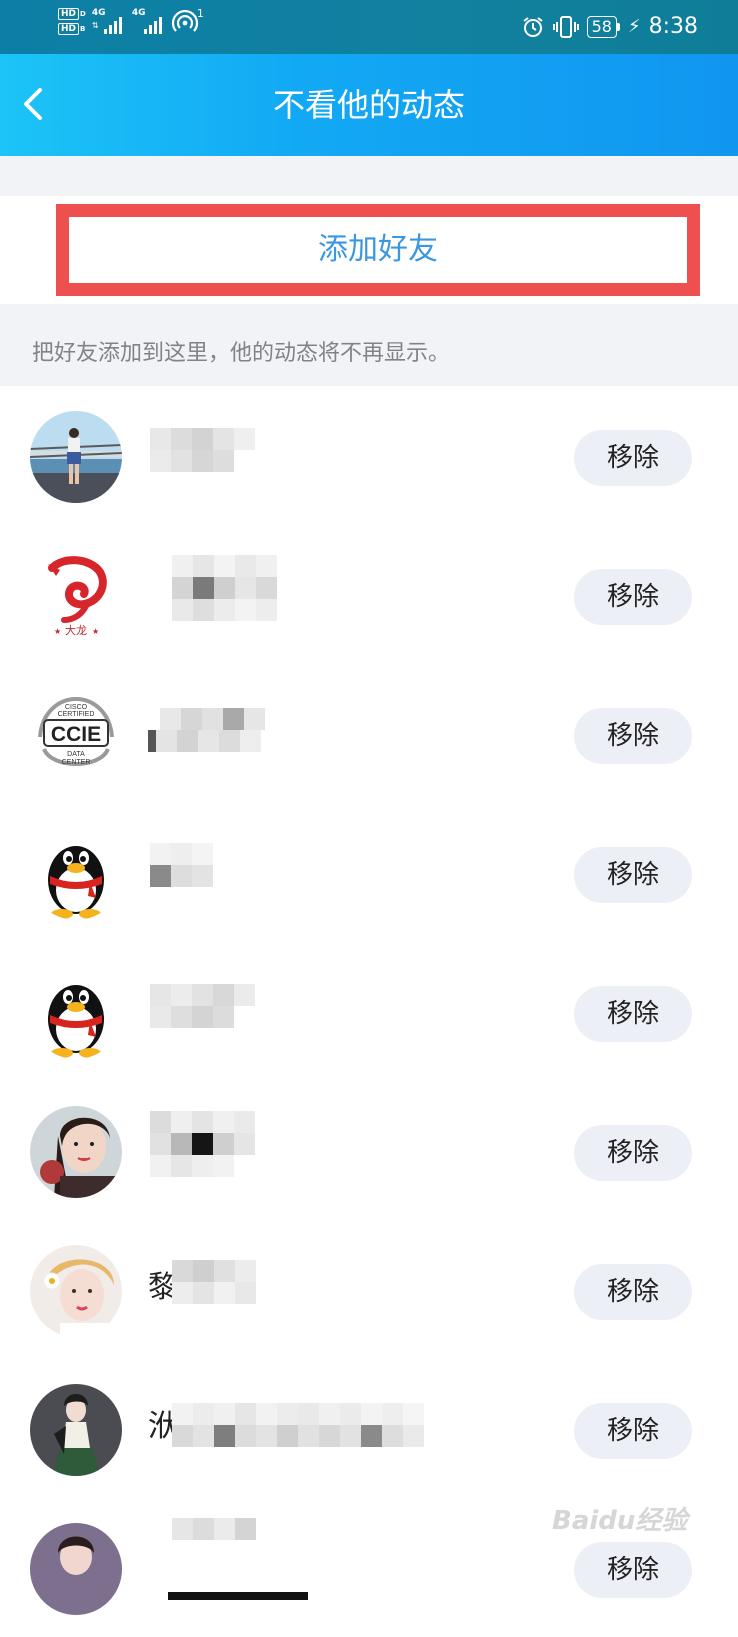 The height and width of the screenshot is (1637, 738). I want to click on title-bar: 不看他的动态, so click(369, 105).